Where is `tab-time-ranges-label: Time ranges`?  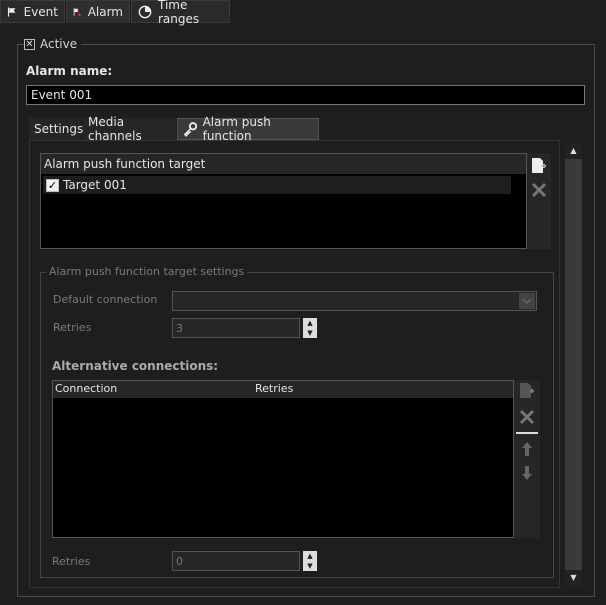
tab-time-ranges-label: Time ranges is located at coordinates (179, 13).